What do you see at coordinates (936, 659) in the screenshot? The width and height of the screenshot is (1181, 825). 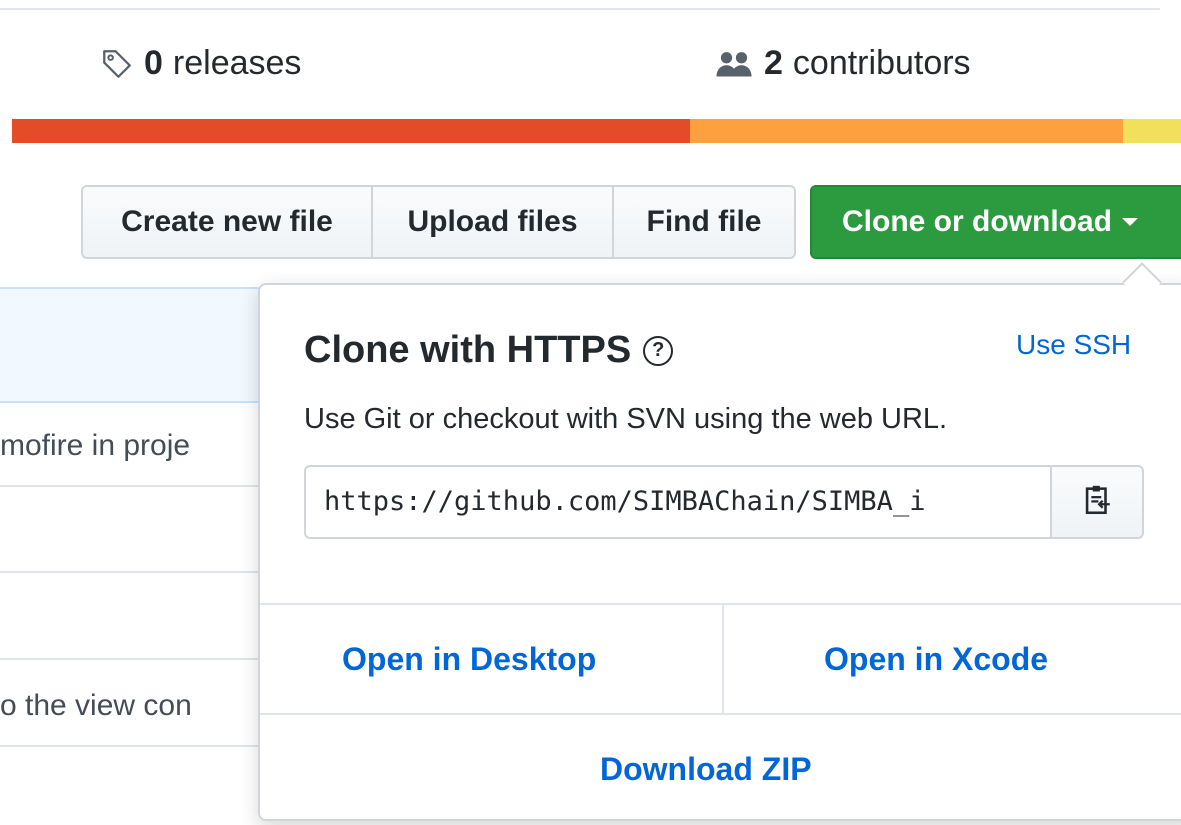 I see `open-in-xcode-link: Open in Xcode` at bounding box center [936, 659].